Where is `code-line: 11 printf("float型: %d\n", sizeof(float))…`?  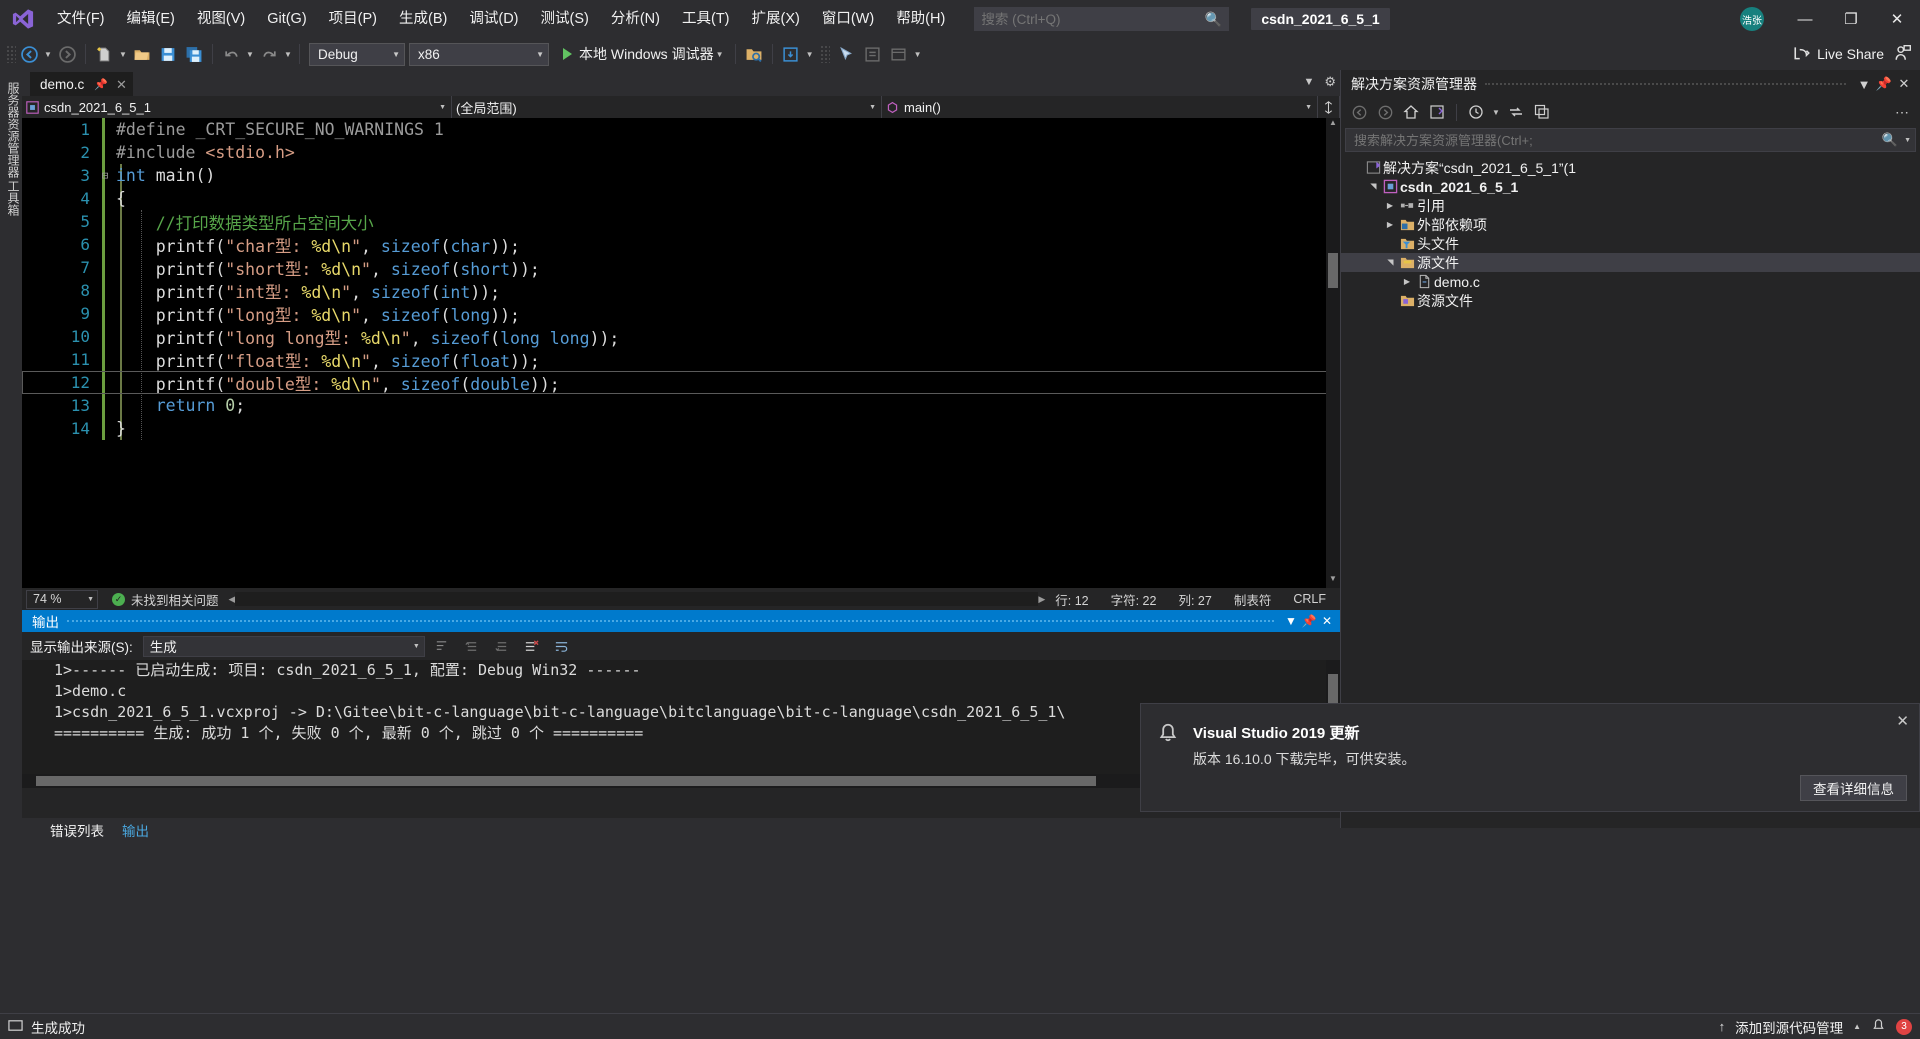 code-line: 11 printf("float型: %d\n", sizeof(float))… is located at coordinates (681, 359).